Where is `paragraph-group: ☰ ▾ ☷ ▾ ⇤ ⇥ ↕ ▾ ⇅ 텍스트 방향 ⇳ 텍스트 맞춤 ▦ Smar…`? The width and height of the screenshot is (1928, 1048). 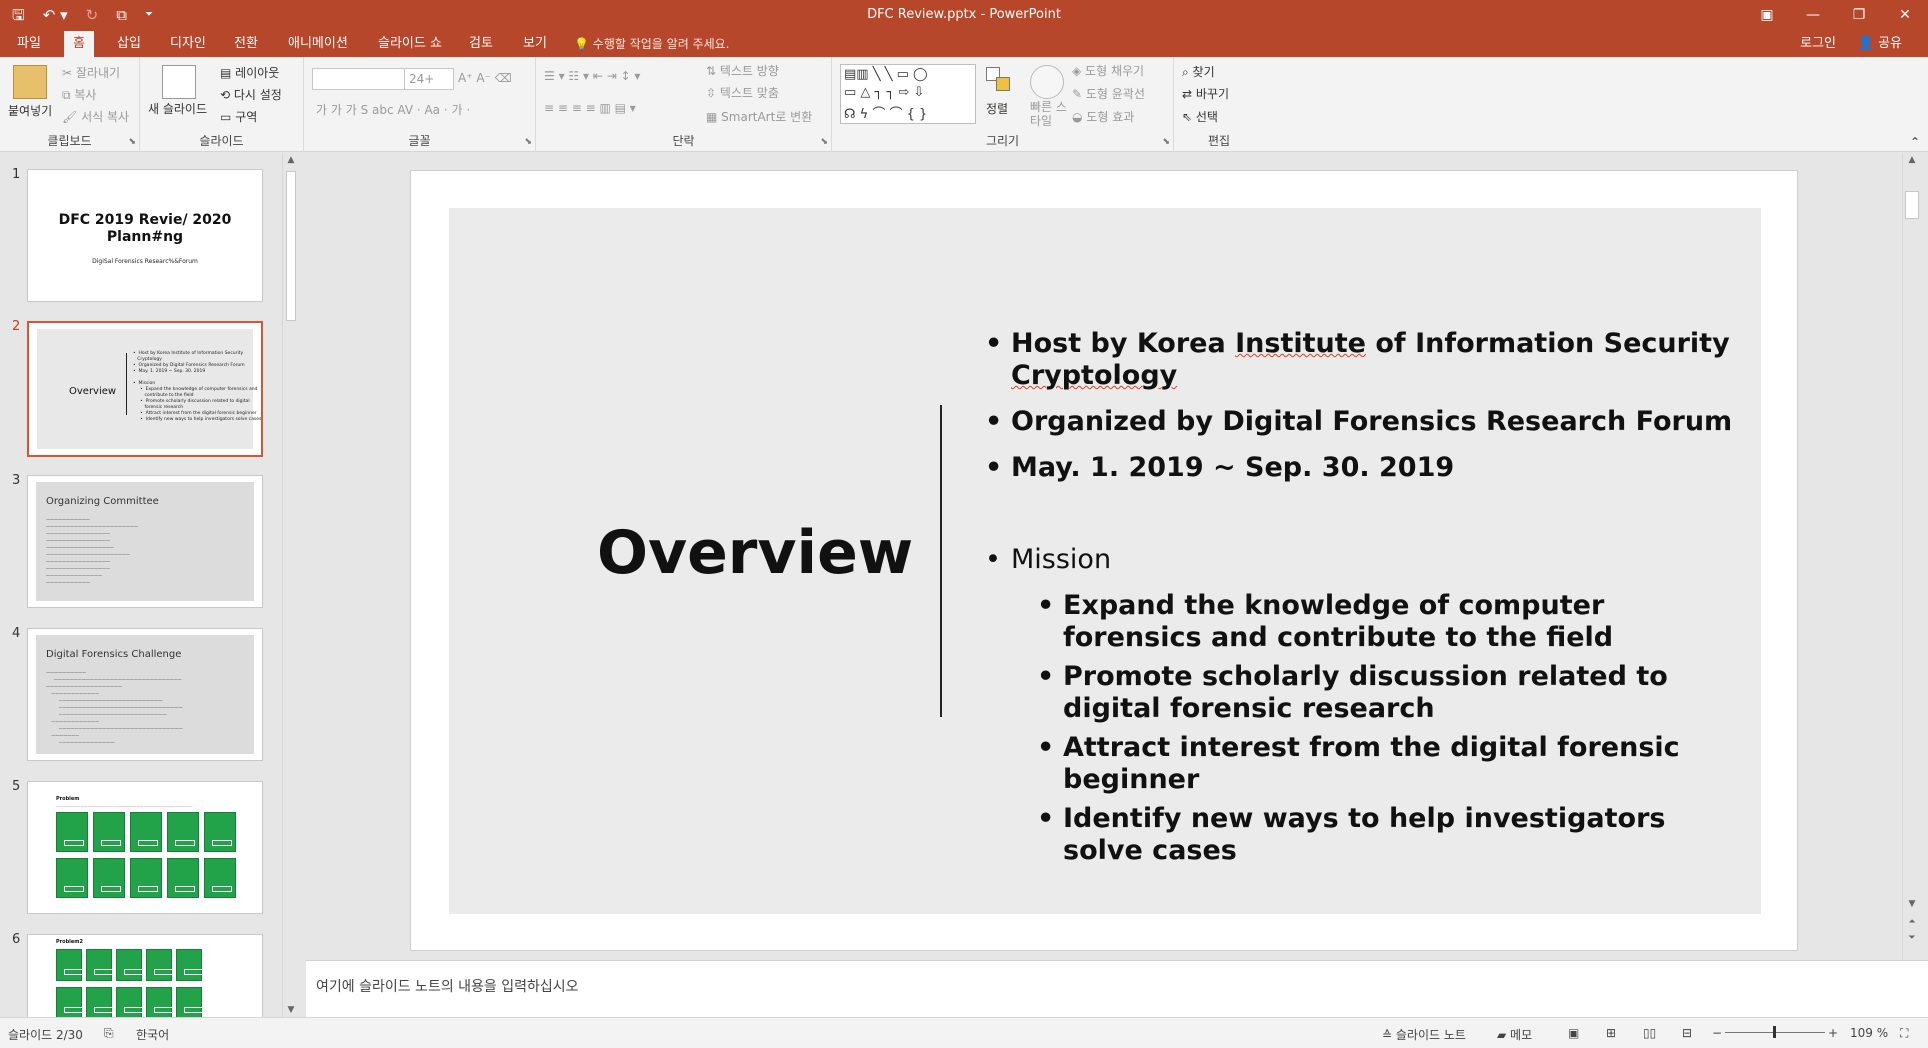 paragraph-group: ☰ ▾ ☷ ▾ ⇤ ⇥ ↕ ▾ ⇅ 텍스트 방향 ⇳ 텍스트 맞춤 ▦ Smar… is located at coordinates (684, 104).